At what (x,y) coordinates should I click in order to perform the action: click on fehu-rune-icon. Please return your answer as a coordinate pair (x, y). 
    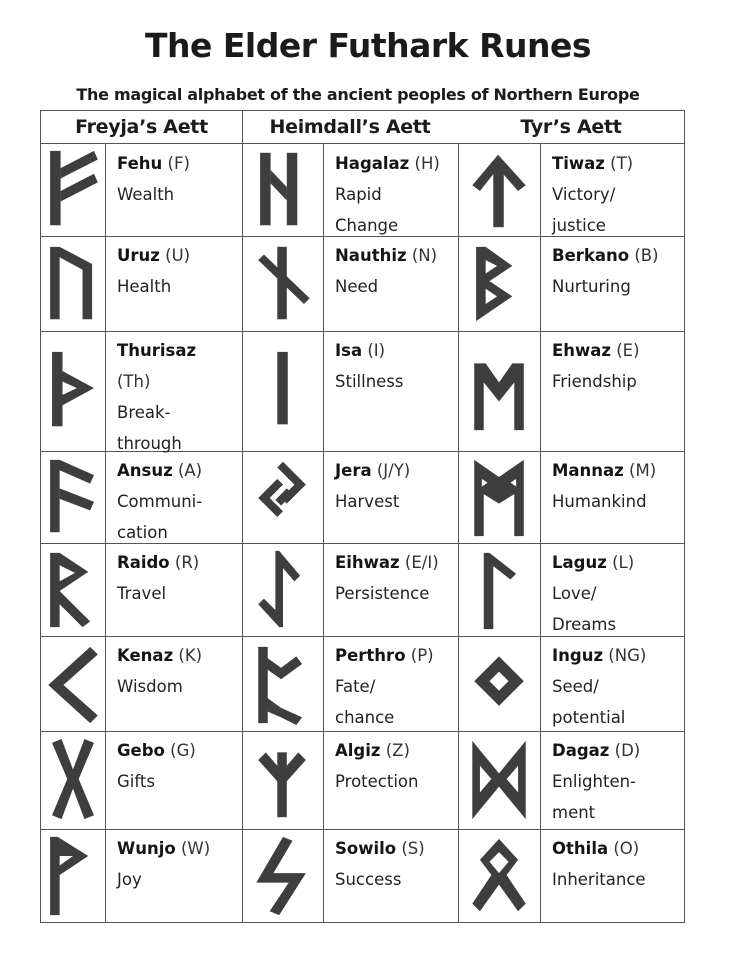
    Looking at the image, I should click on (74, 188).